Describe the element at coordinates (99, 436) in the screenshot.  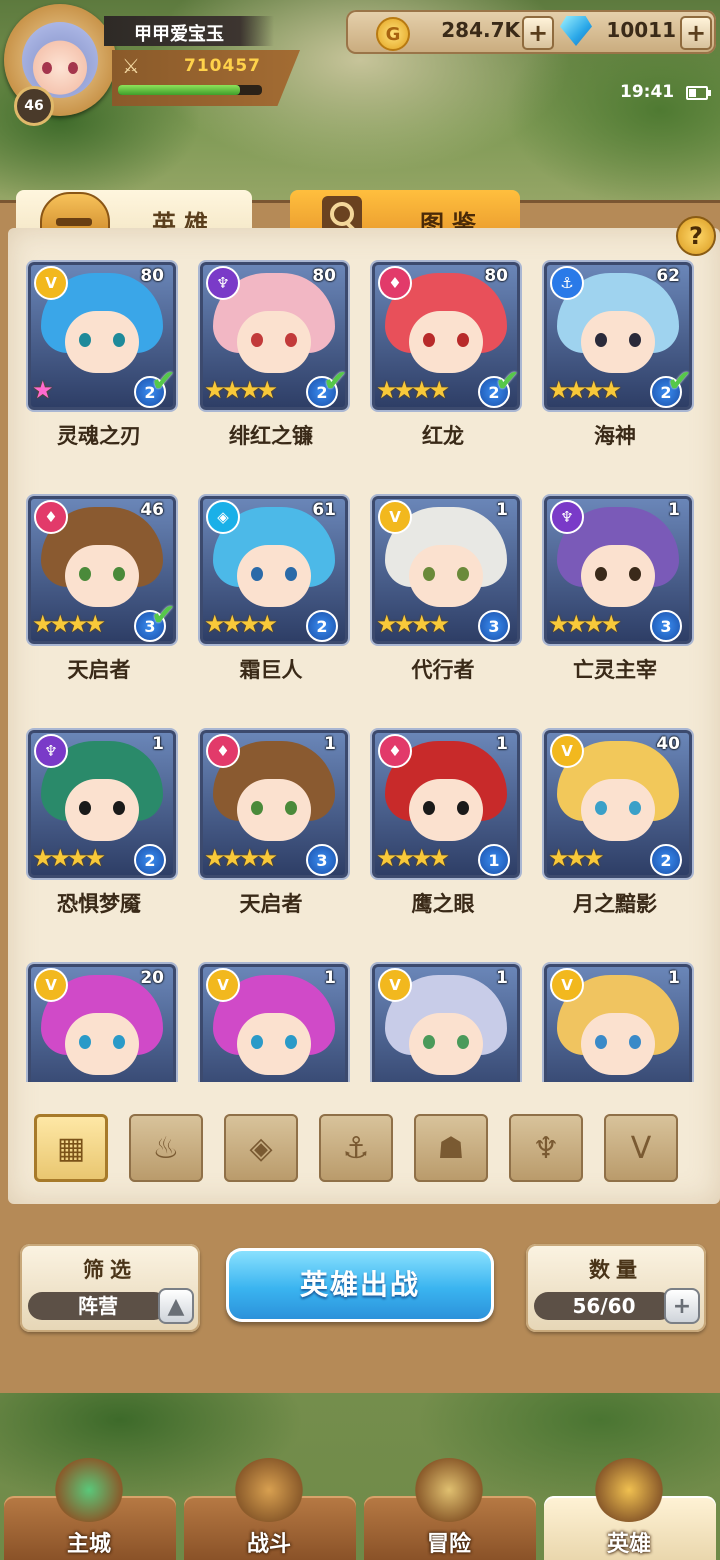
I see `hero-name: 灵魂之刃` at that location.